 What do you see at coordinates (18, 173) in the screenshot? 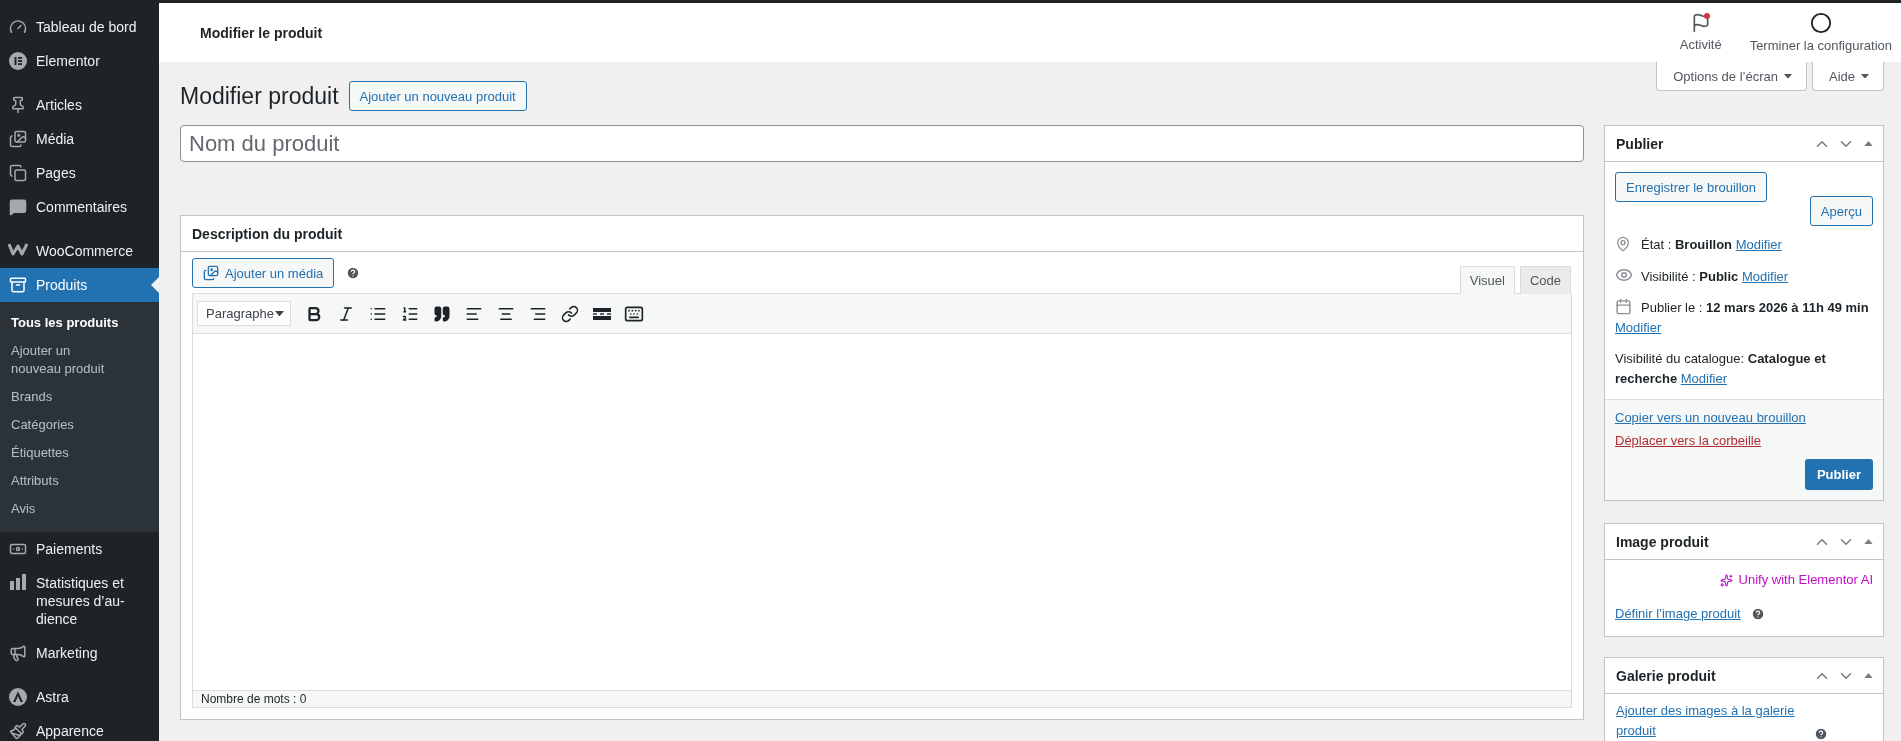
I see `pages-icon` at bounding box center [18, 173].